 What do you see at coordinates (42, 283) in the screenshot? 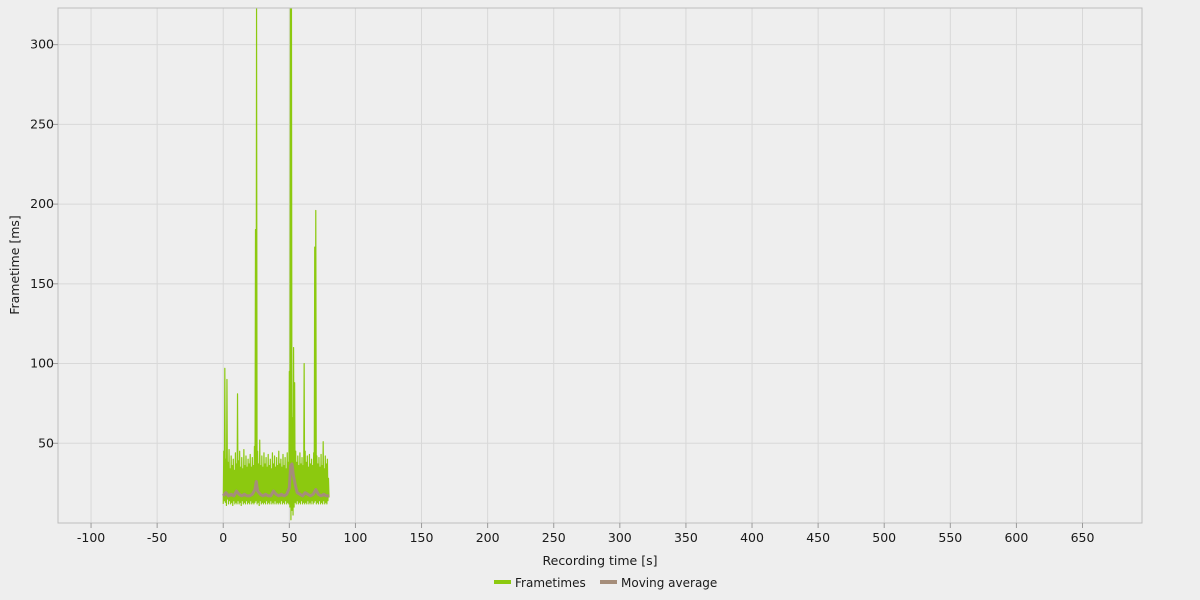
I see `y-tick-label: 150` at bounding box center [42, 283].